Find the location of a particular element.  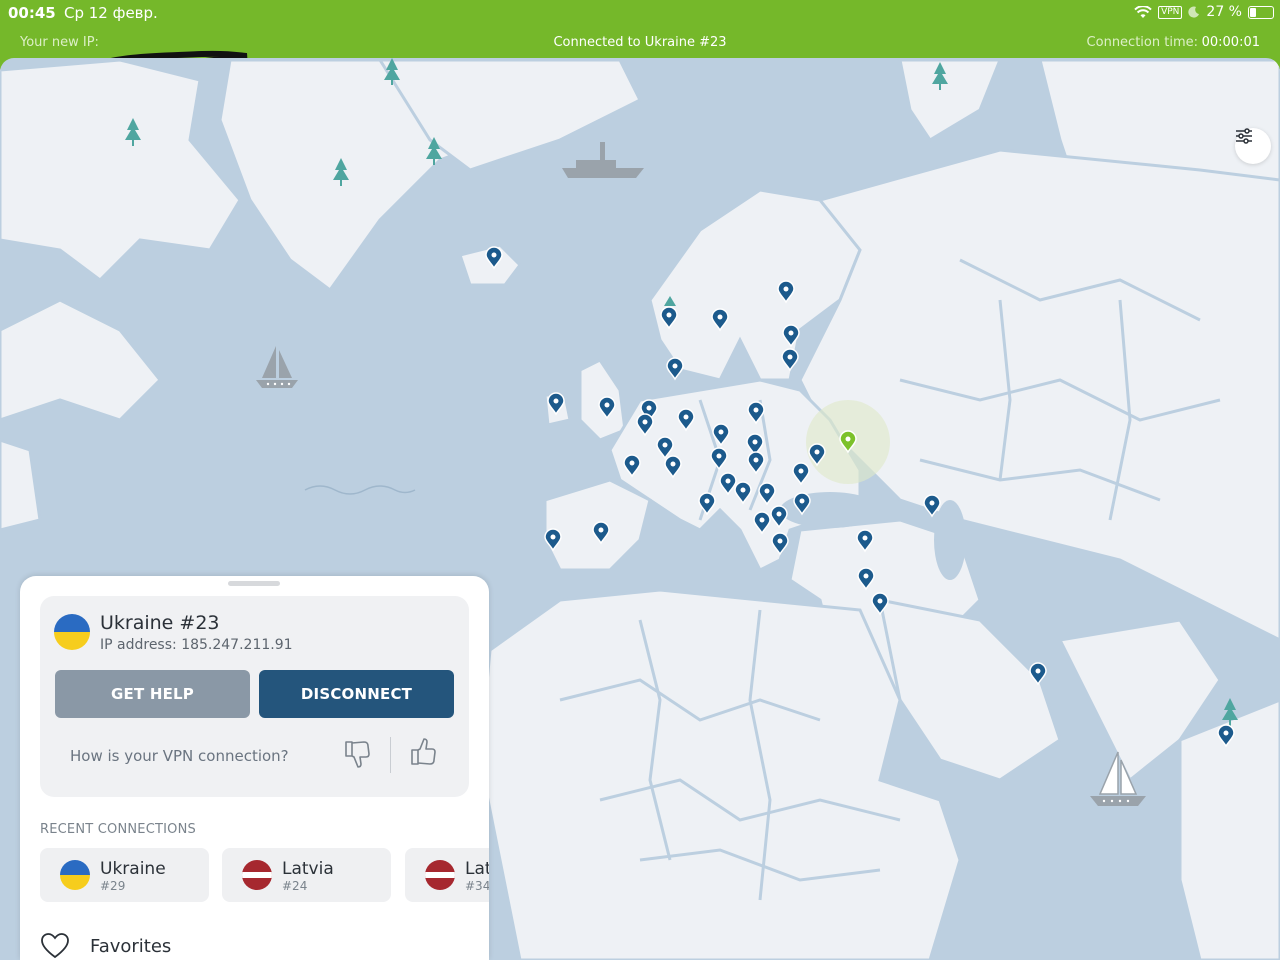

status-date: Ср 12 февр. is located at coordinates (111, 13).